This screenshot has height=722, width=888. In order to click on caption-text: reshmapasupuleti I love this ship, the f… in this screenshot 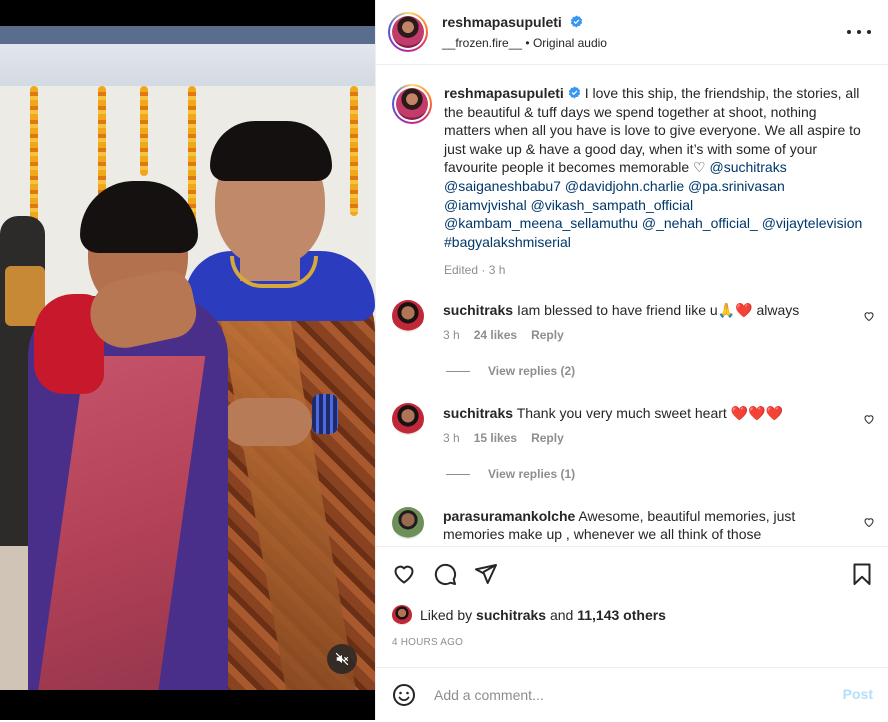, I will do `click(654, 182)`.